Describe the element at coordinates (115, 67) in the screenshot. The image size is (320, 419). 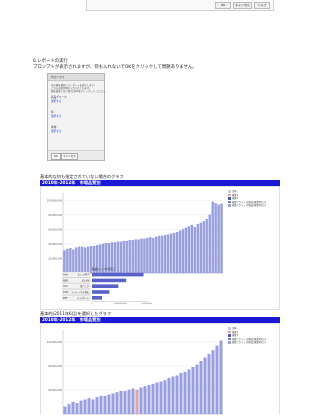
I see `step-instruction: プロンプトが表示されますが、何も入れないでOKをクリックして問題ありません。` at that location.